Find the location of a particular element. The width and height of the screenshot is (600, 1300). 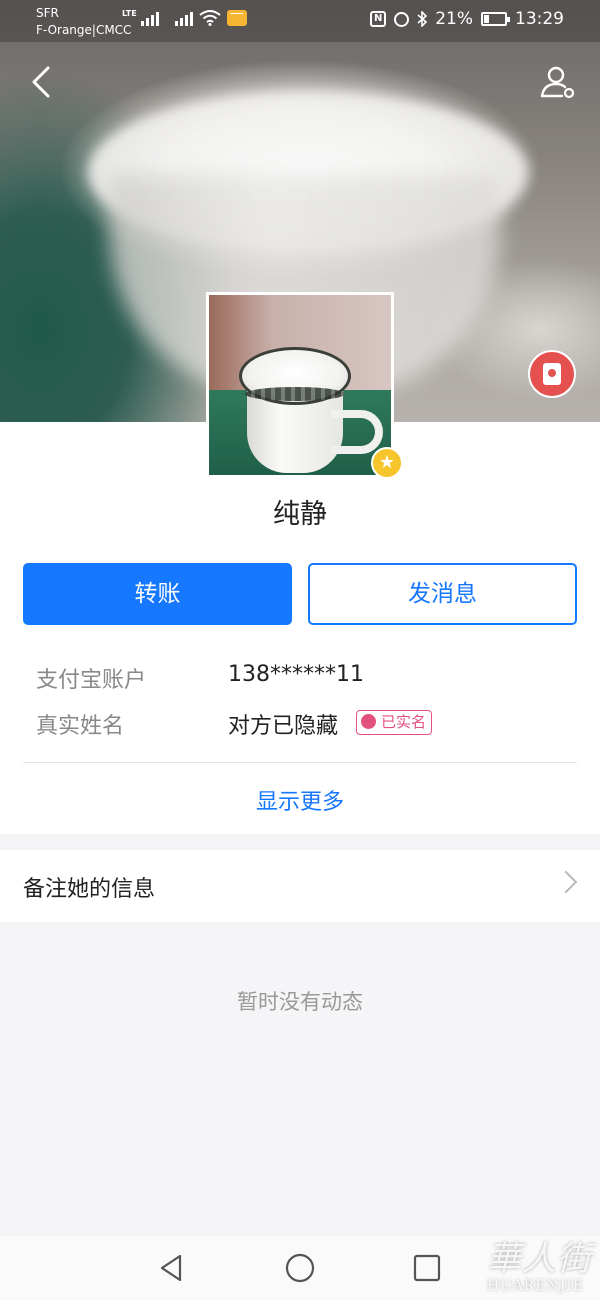

red-packet-icon is located at coordinates (552, 374).